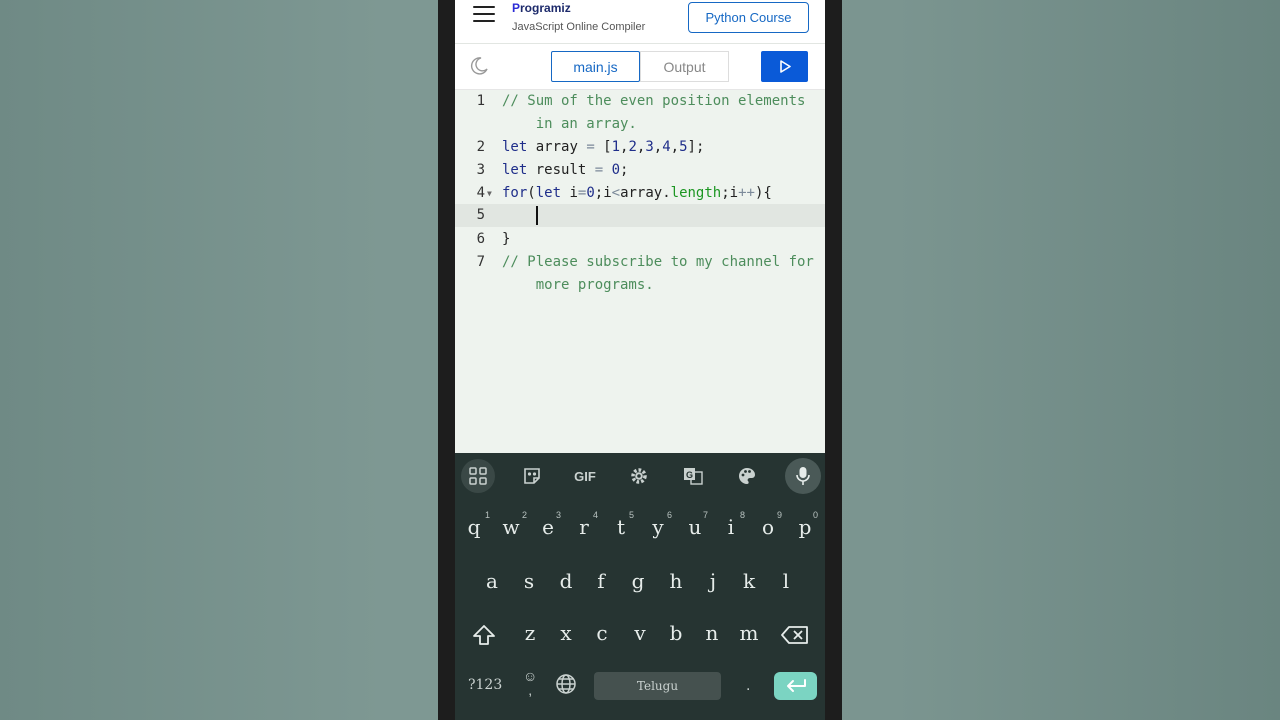  I want to click on enter-key, so click(795, 686).